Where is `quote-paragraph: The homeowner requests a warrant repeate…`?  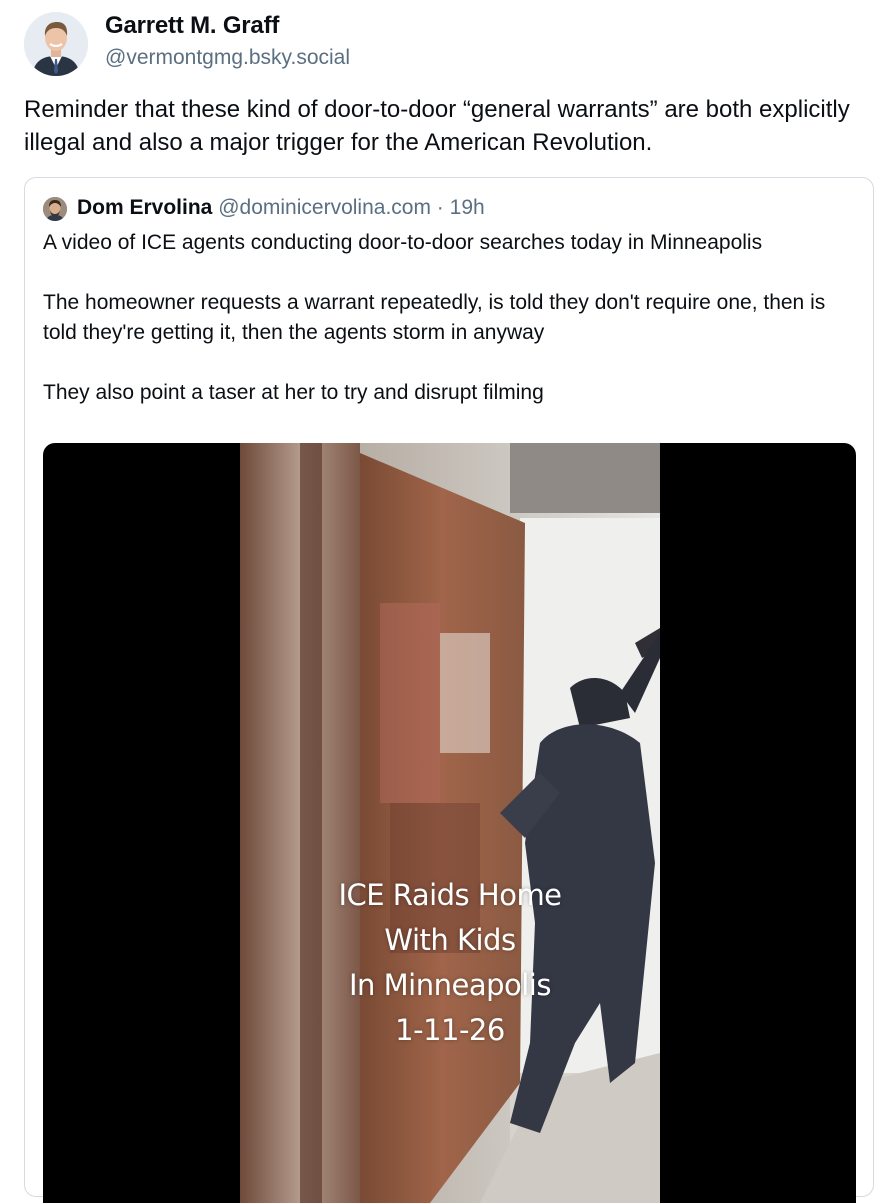
quote-paragraph: The homeowner requests a warrant repeate… is located at coordinates (434, 317).